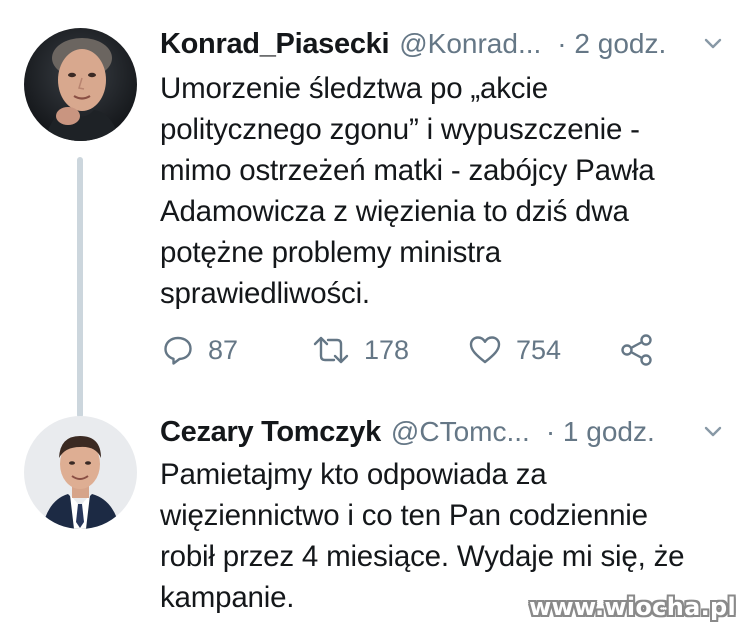  Describe the element at coordinates (265, 293) in the screenshot. I see `tweet-text-line: sprawiedliwości.` at that location.